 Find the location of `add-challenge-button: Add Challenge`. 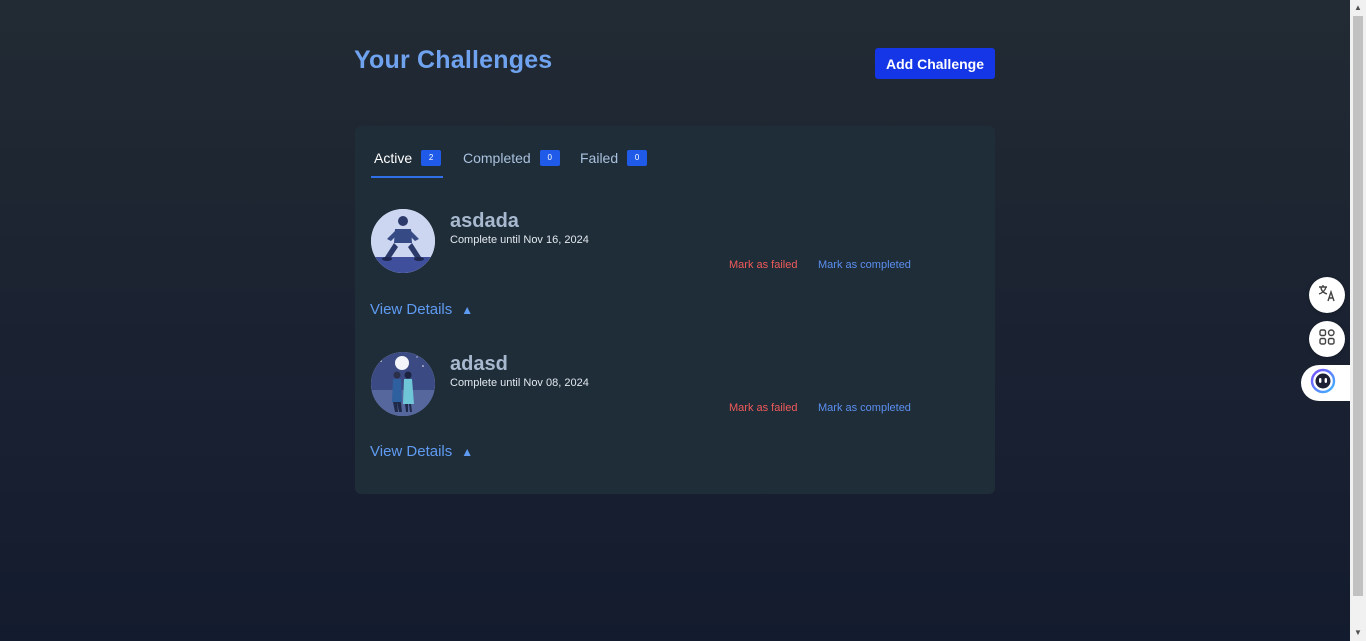

add-challenge-button: Add Challenge is located at coordinates (935, 63).